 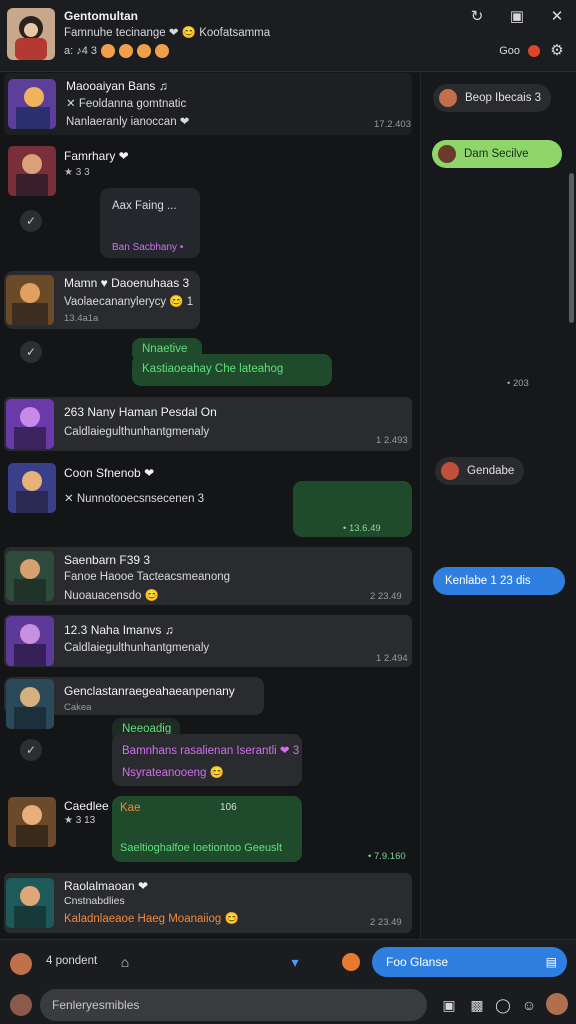 I want to click on rotate-icon: ↻, so click(x=477, y=17).